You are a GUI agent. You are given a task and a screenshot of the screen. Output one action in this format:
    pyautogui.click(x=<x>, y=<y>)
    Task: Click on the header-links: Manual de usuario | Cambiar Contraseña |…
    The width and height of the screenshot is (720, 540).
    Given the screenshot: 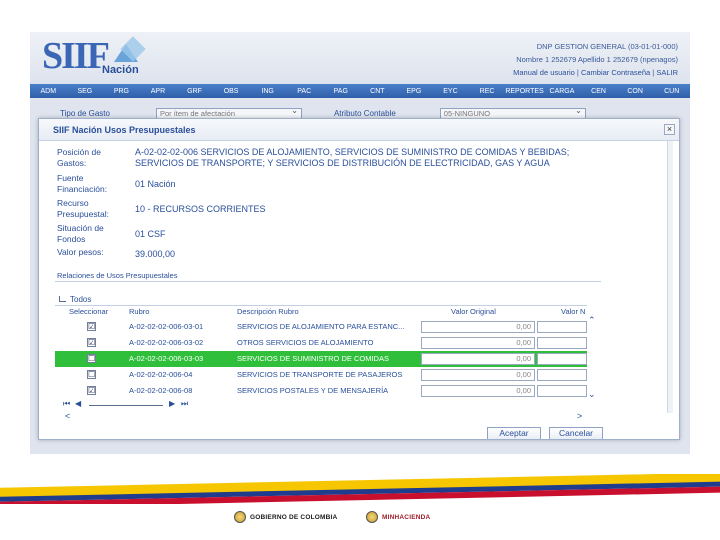 What is the action you would take?
    pyautogui.click(x=595, y=72)
    